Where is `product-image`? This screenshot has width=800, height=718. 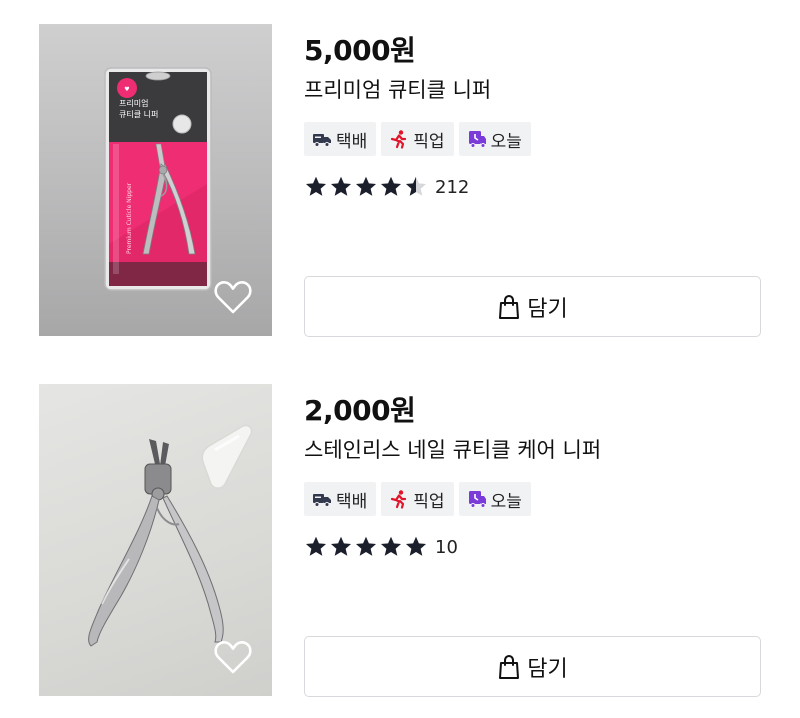 product-image is located at coordinates (155, 540).